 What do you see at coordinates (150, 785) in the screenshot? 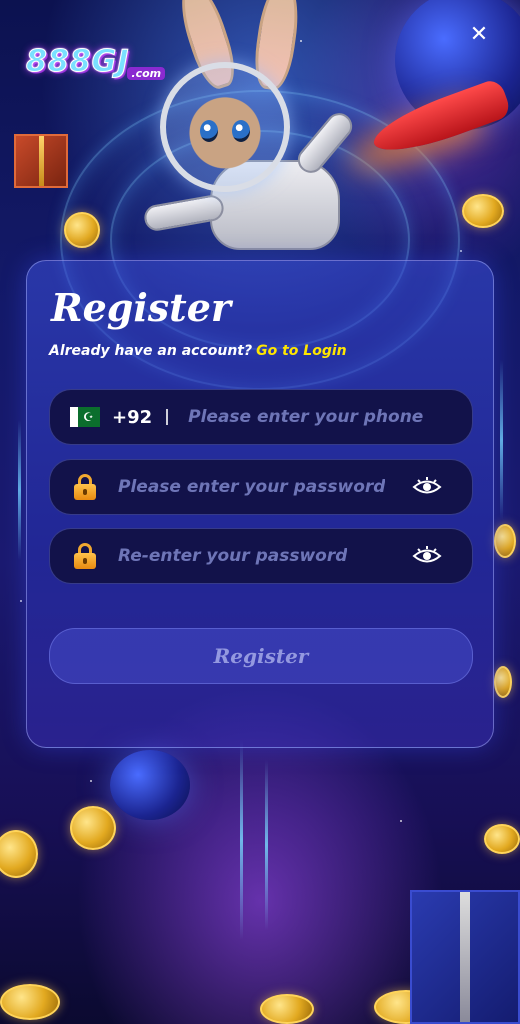
I see `planet` at bounding box center [150, 785].